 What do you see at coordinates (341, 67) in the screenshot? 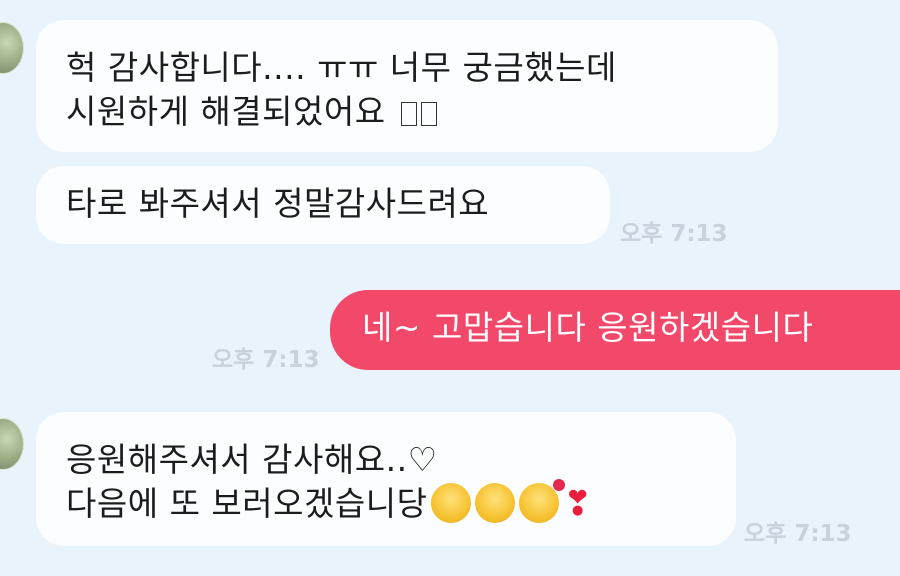
I see `message-text-line: 헉 감사합니다.... ㅠㅠ 너무 궁금했는데` at bounding box center [341, 67].